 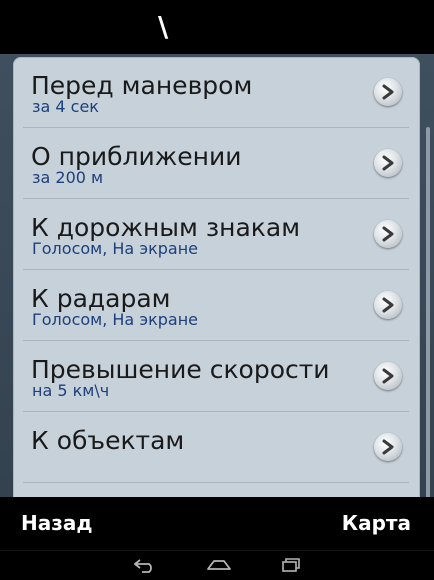 What do you see at coordinates (217, 27) in the screenshot?
I see `status-header: \` at bounding box center [217, 27].